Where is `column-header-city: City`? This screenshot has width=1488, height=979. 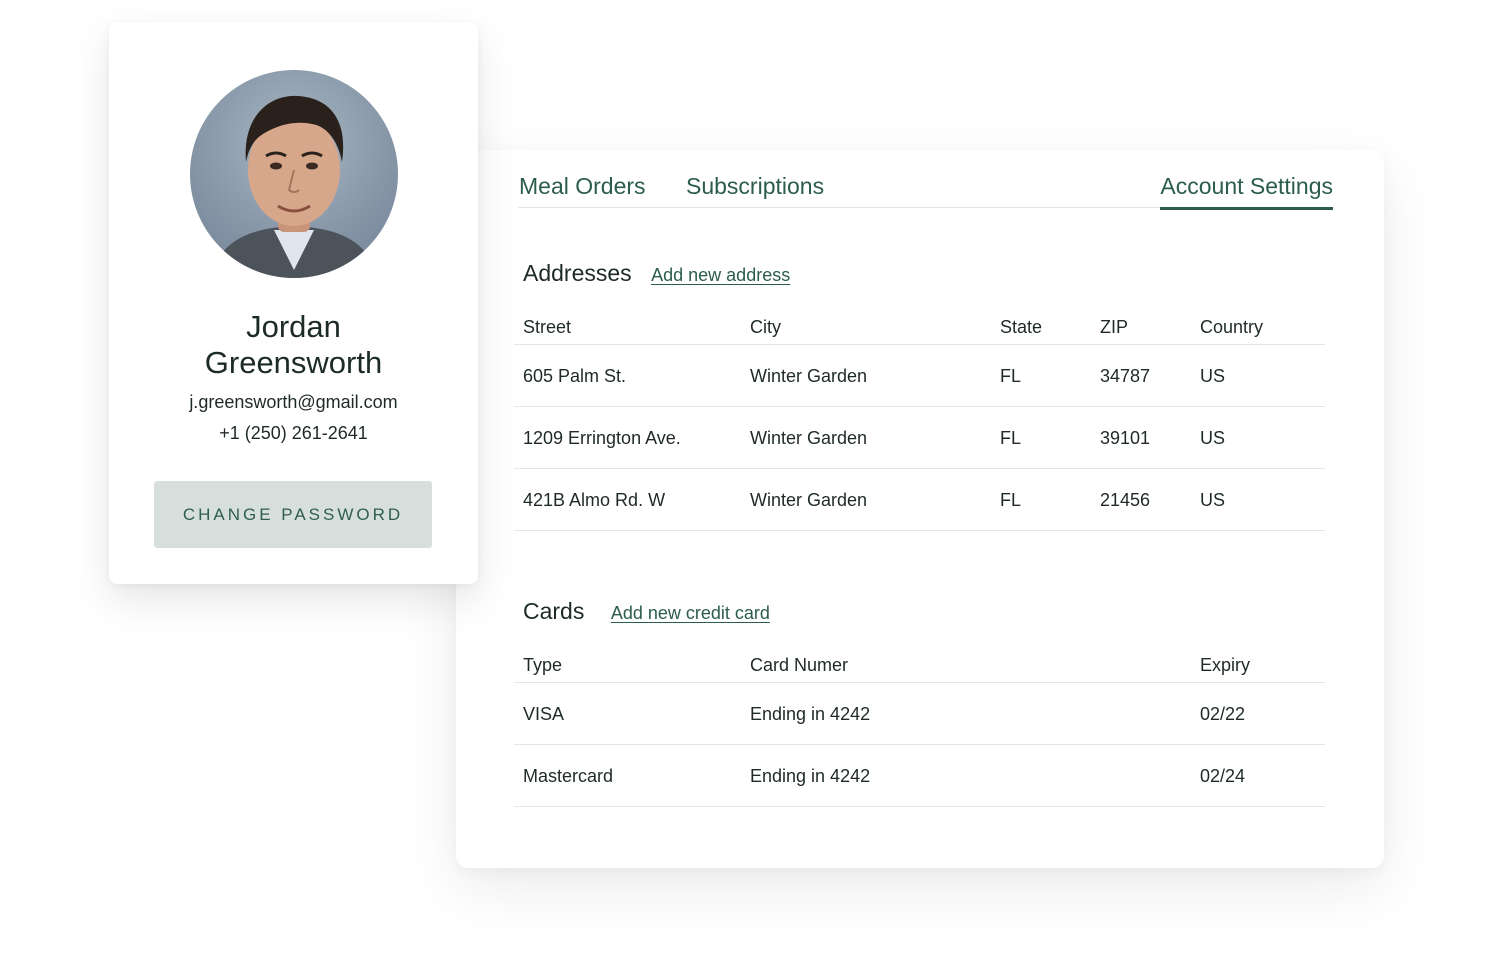 column-header-city: City is located at coordinates (765, 327).